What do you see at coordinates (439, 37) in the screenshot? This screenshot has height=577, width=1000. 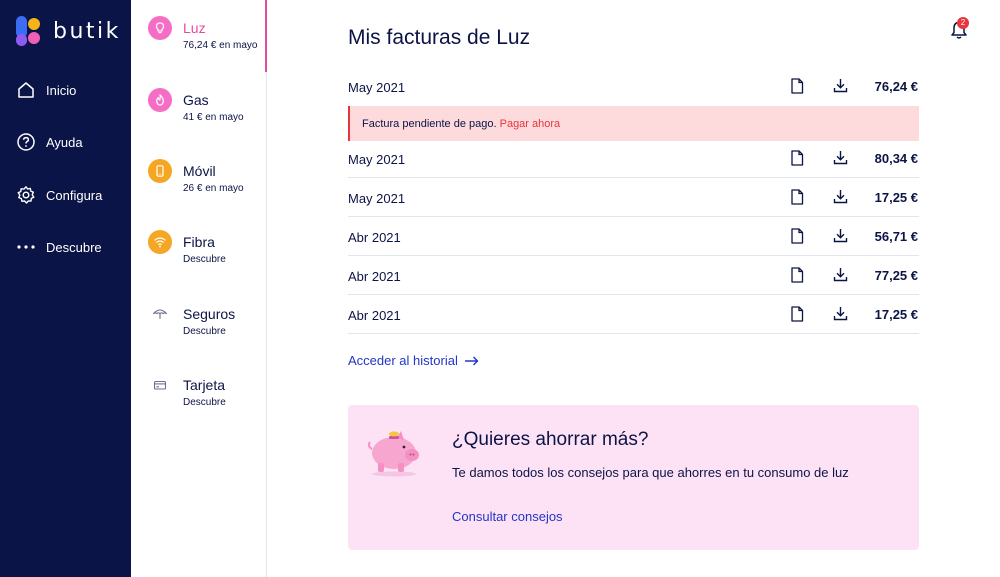 I see `page-title: Mis facturas de Luz` at bounding box center [439, 37].